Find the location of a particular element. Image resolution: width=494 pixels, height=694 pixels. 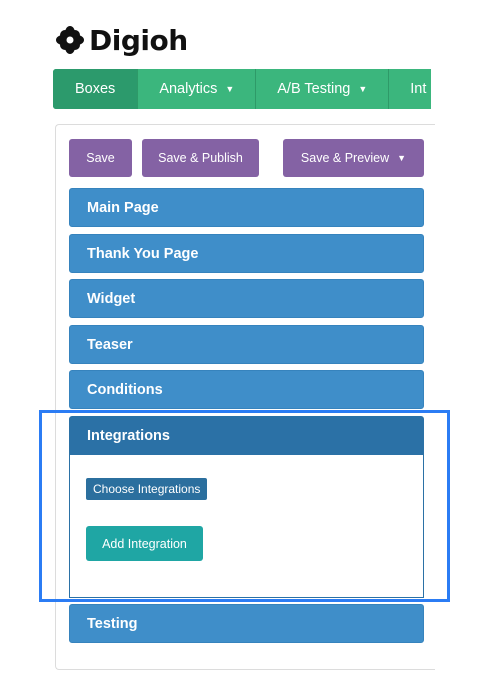

nav-item-label: Boxes is located at coordinates (95, 89).